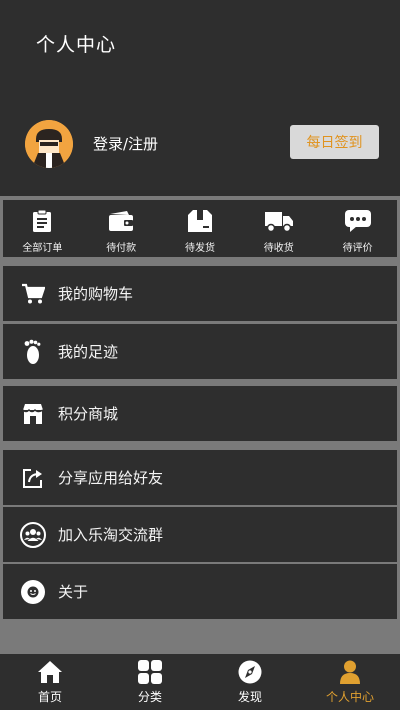 This screenshot has width=400, height=710. I want to click on truck-icon, so click(278, 222).